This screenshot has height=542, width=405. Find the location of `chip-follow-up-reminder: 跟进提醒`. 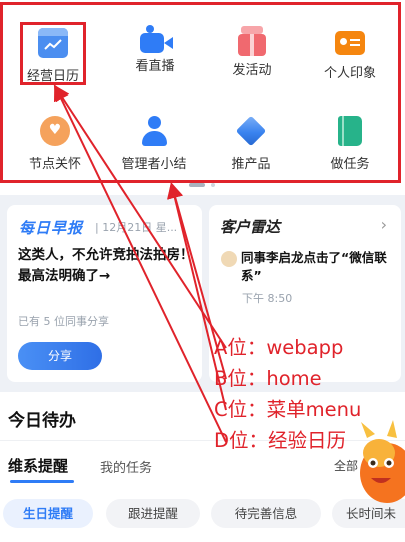

chip-follow-up-reminder: 跟进提醒 is located at coordinates (153, 513).